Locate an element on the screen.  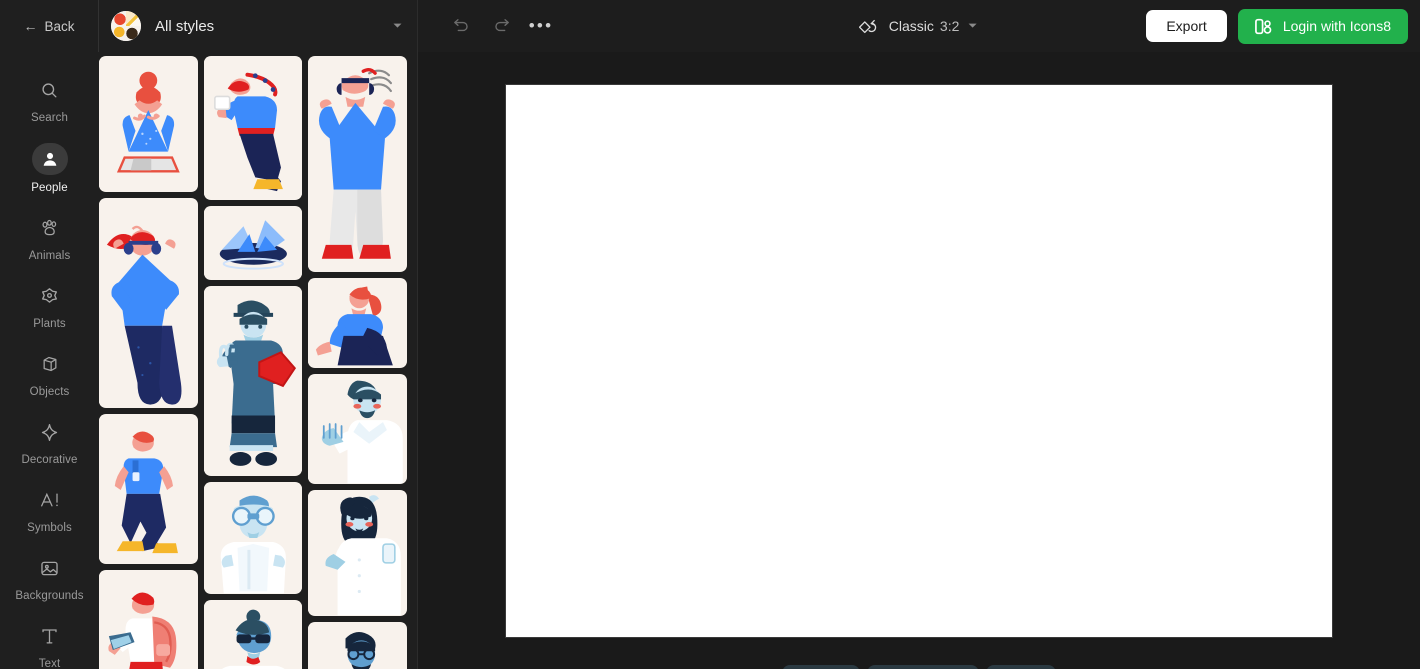
image-icon is located at coordinates (50, 568).